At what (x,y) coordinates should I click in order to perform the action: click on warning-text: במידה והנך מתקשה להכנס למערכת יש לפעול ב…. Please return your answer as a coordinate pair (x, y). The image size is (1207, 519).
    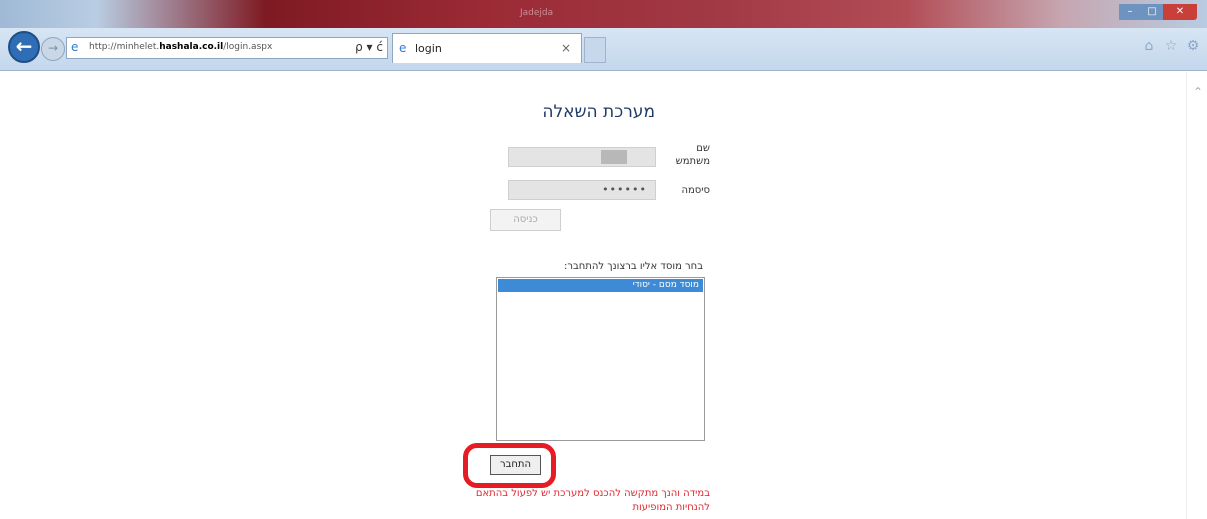
    Looking at the image, I should click on (592, 500).